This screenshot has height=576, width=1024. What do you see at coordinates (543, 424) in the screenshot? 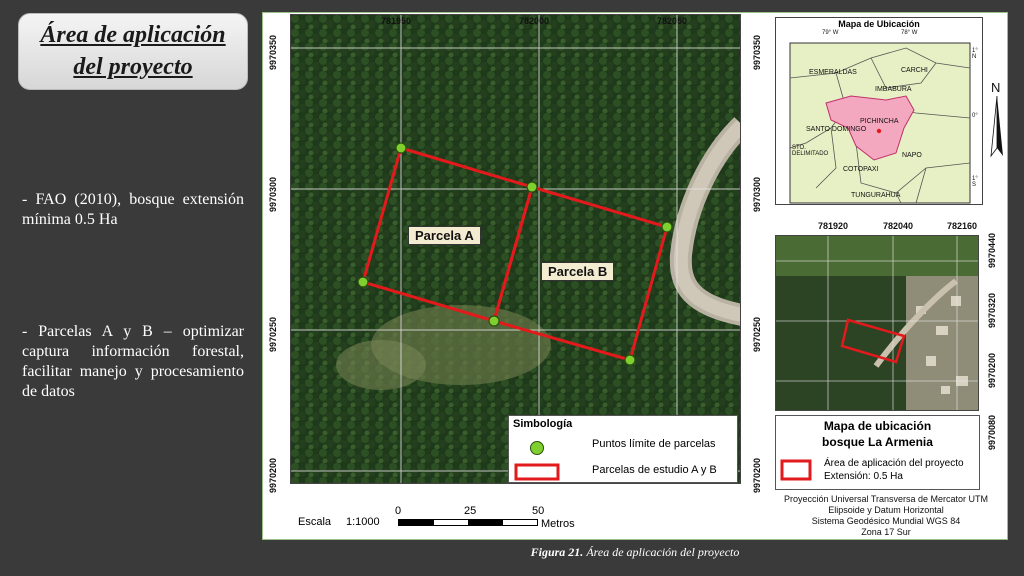
I see `legend-title: Simbología` at bounding box center [543, 424].